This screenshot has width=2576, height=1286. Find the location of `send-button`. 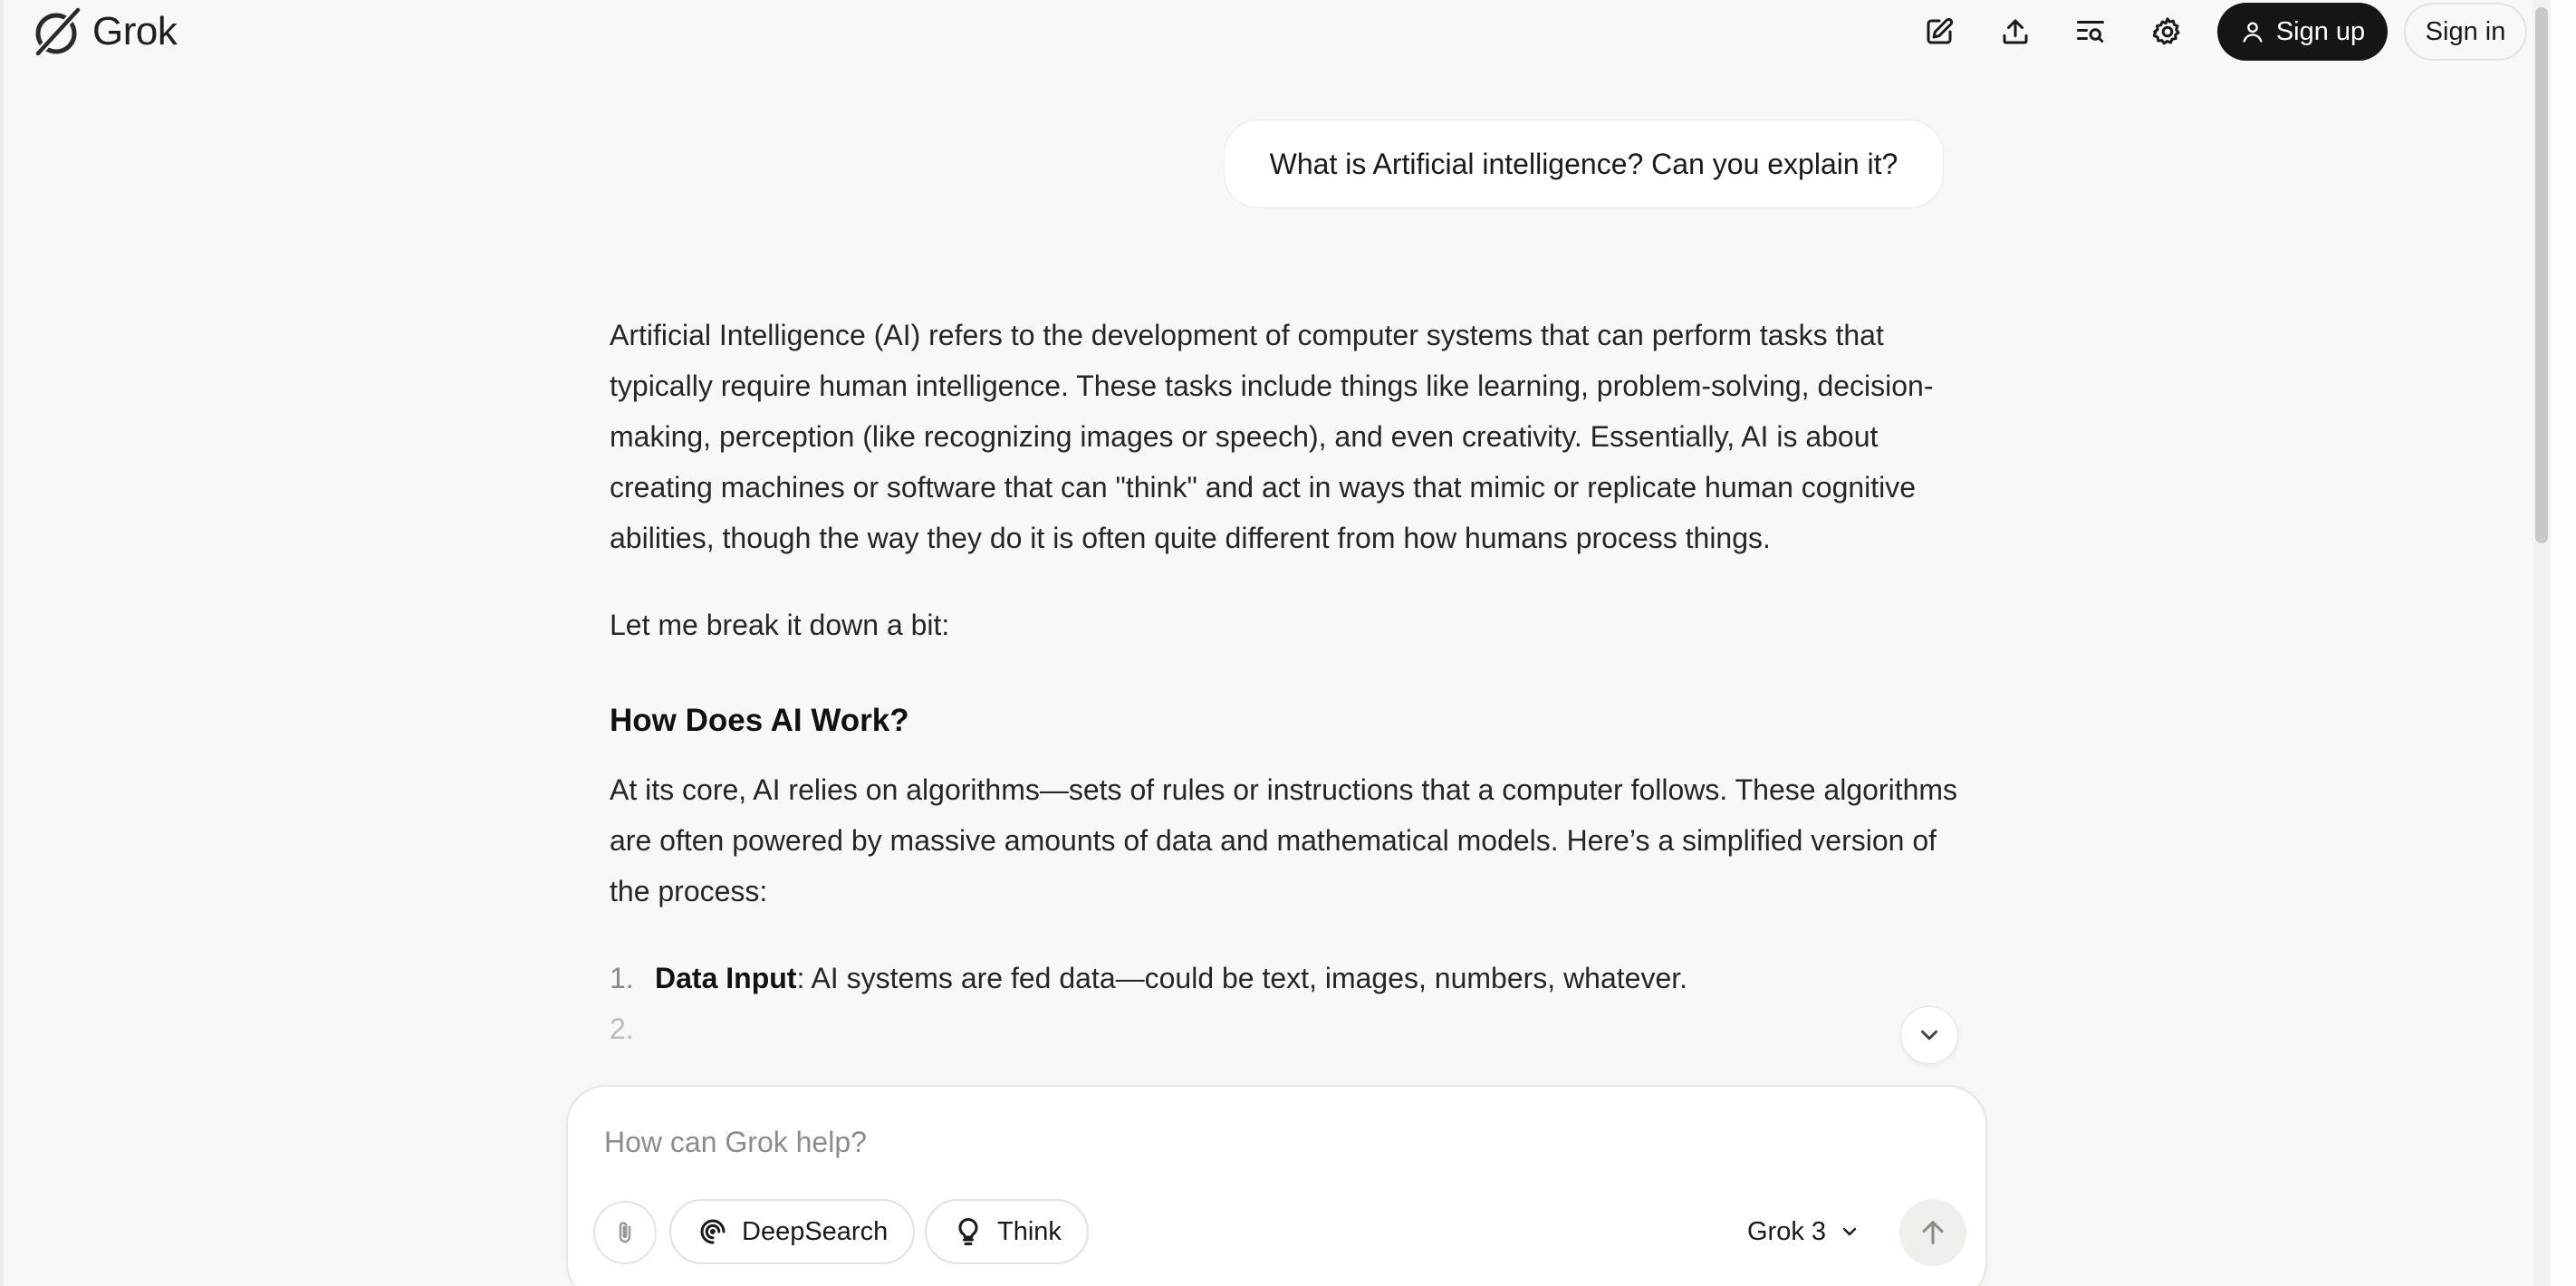

send-button is located at coordinates (1932, 1232).